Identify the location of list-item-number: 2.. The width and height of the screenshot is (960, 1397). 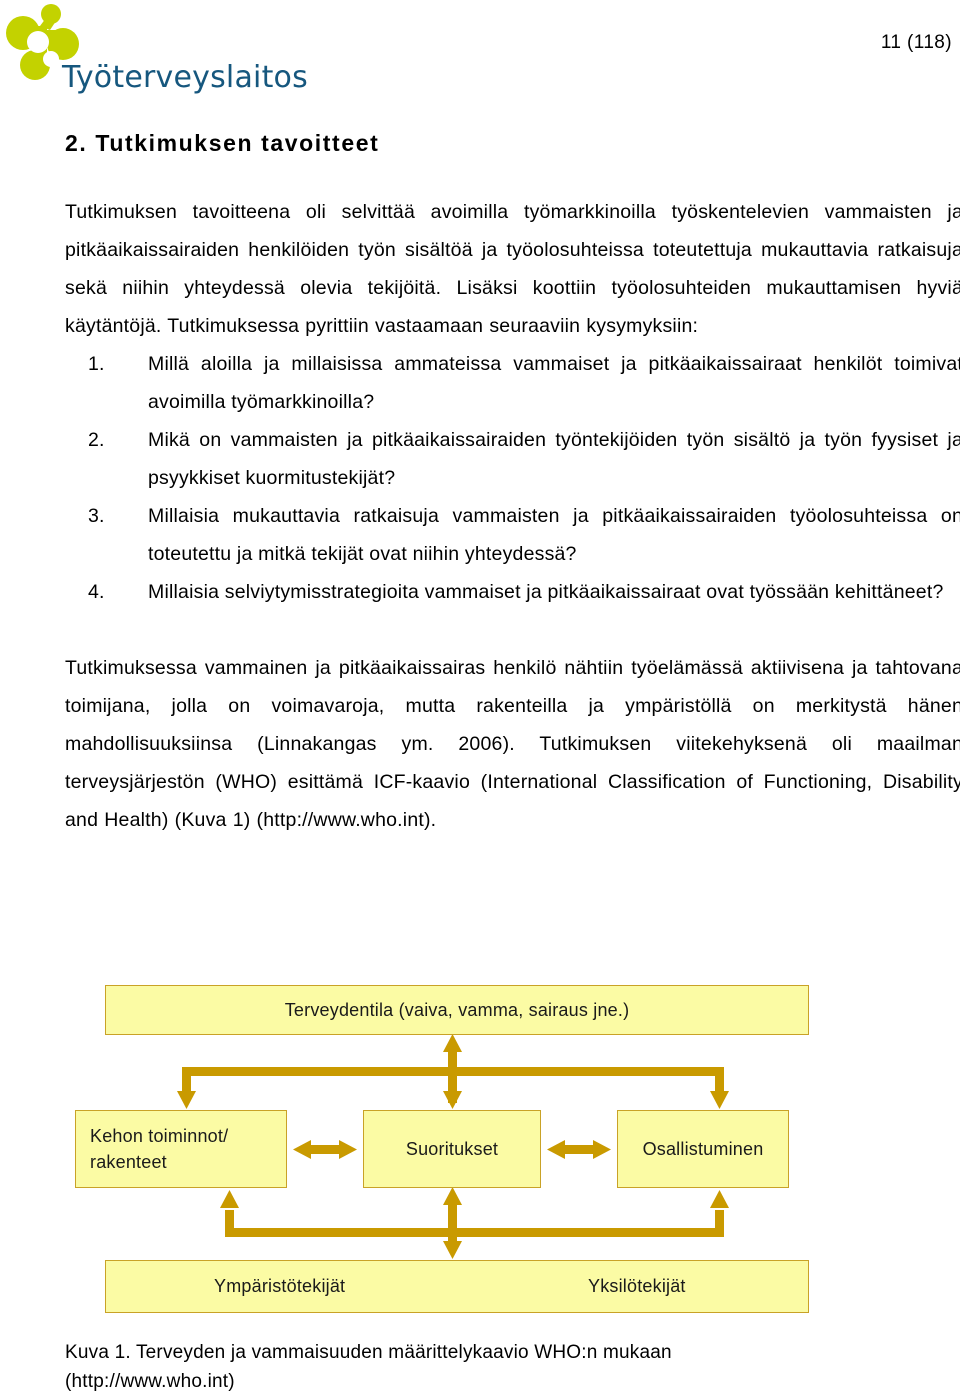
(96, 440).